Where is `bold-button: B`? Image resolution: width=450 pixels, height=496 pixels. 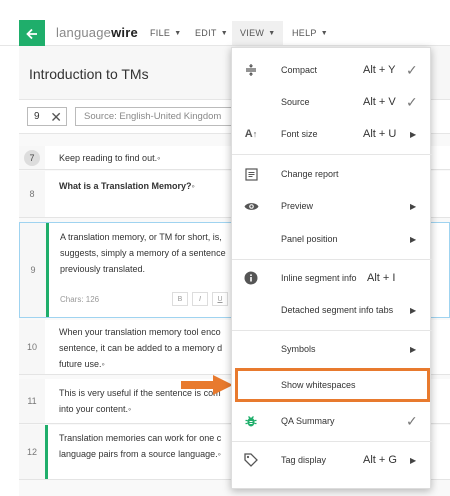 bold-button: B is located at coordinates (180, 299).